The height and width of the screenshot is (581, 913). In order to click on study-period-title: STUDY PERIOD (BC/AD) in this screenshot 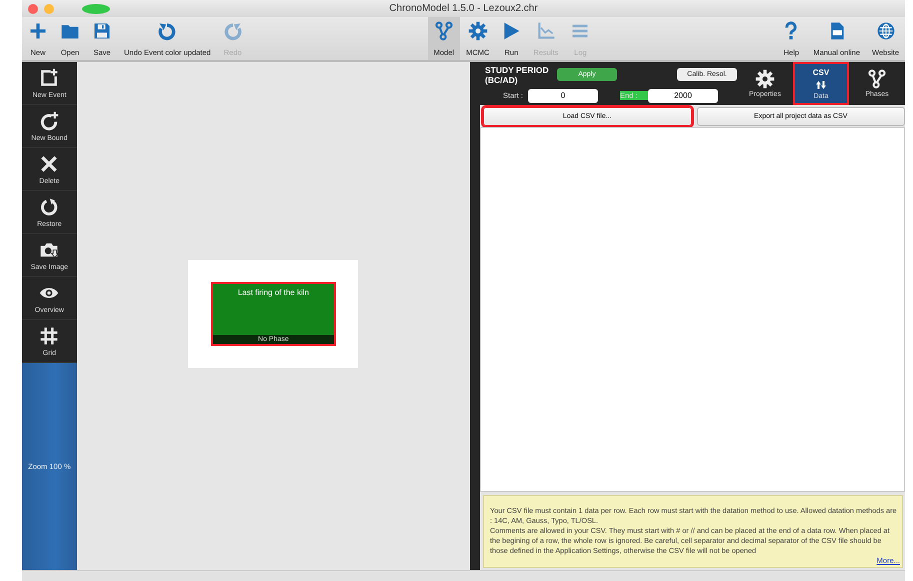, I will do `click(517, 74)`.